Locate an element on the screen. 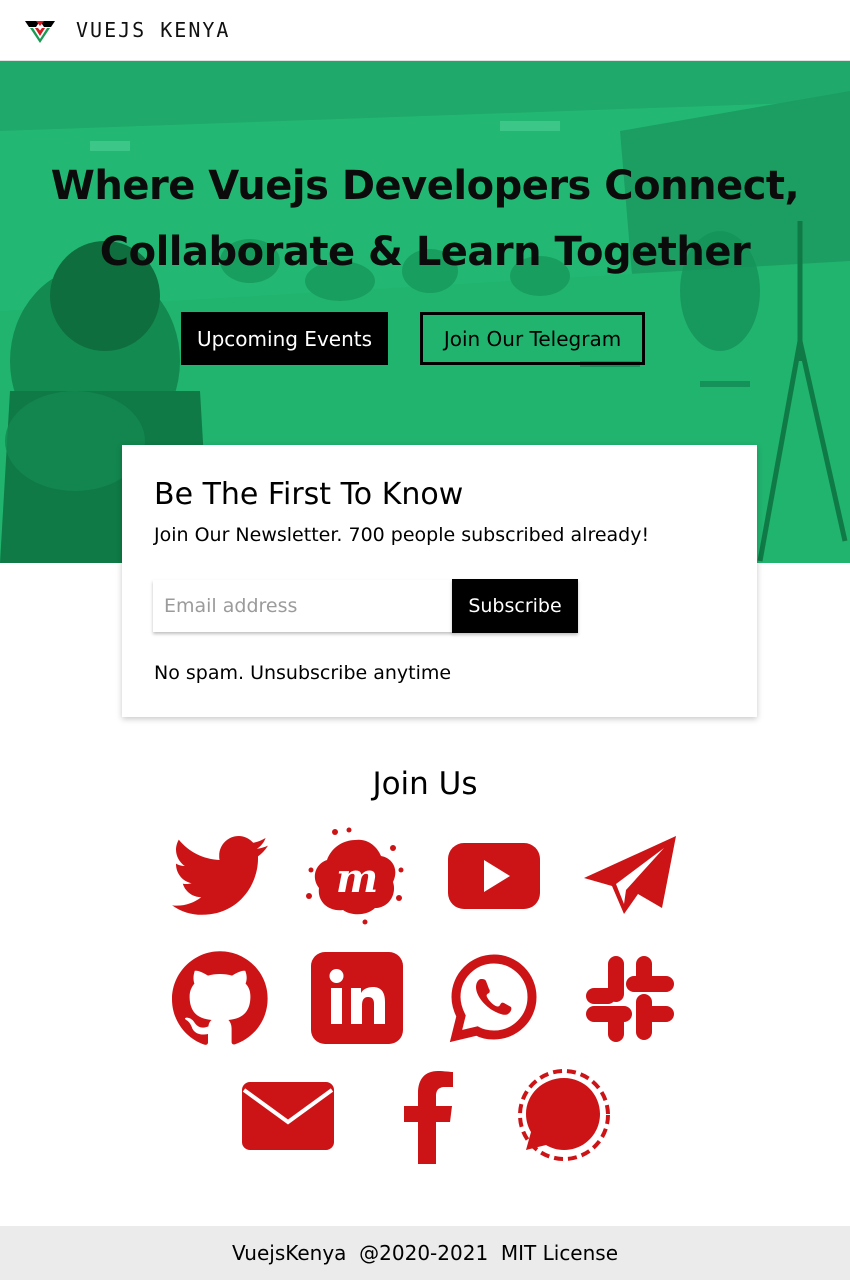 The image size is (850, 1280). brand-name: VUEJS KENYA is located at coordinates (153, 30).